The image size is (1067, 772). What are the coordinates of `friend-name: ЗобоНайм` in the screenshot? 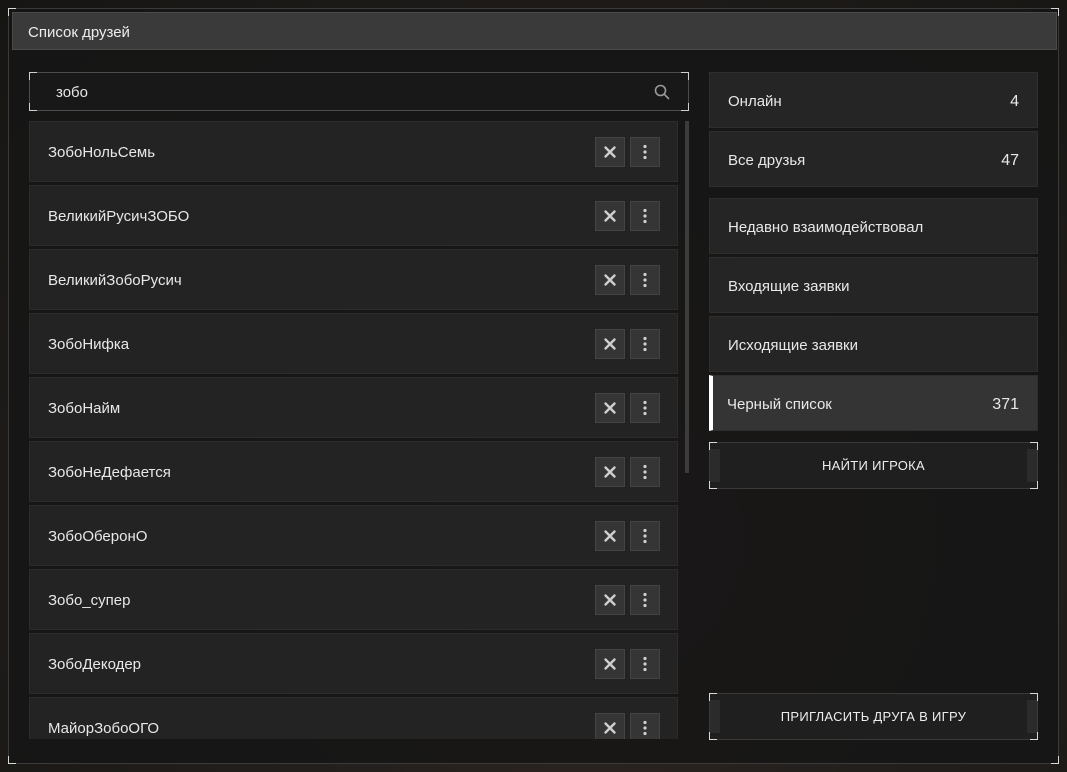 It's located at (84, 408).